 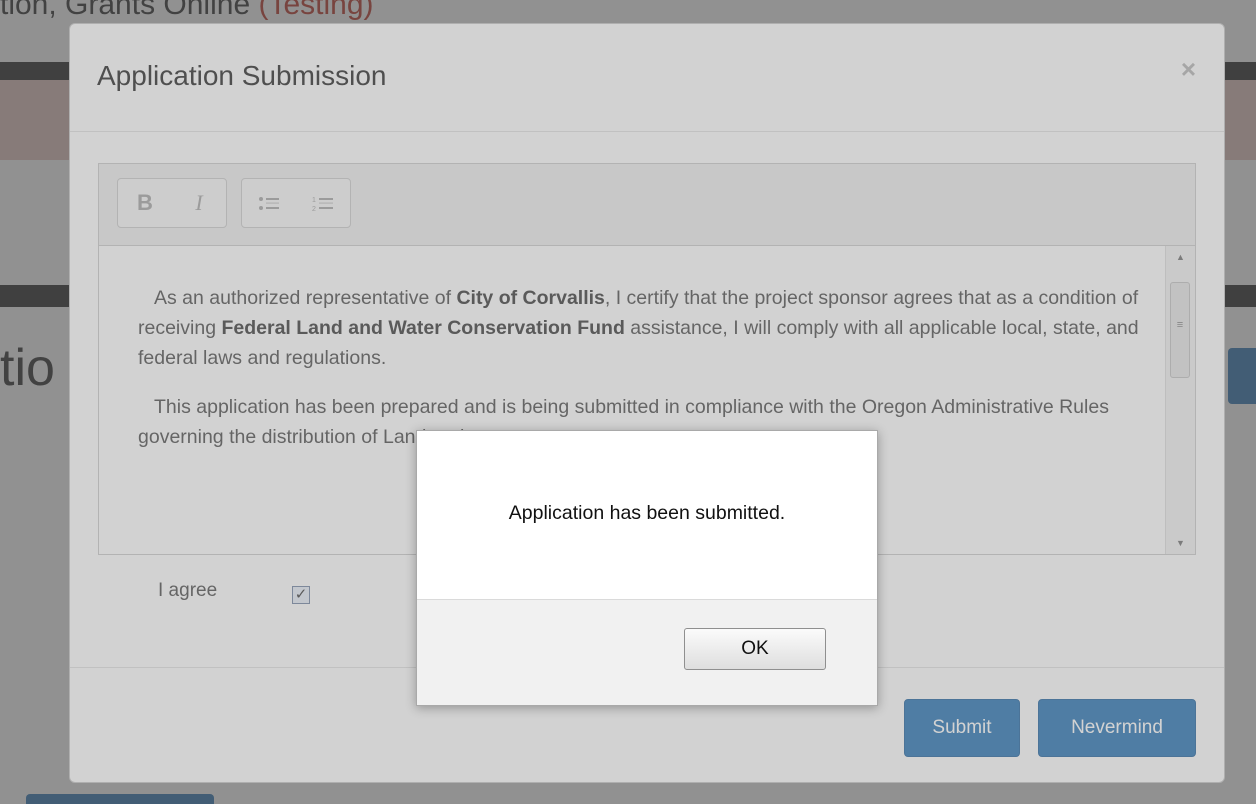 What do you see at coordinates (647, 568) in the screenshot?
I see `alert-dialog: Application has been submitted. OK` at bounding box center [647, 568].